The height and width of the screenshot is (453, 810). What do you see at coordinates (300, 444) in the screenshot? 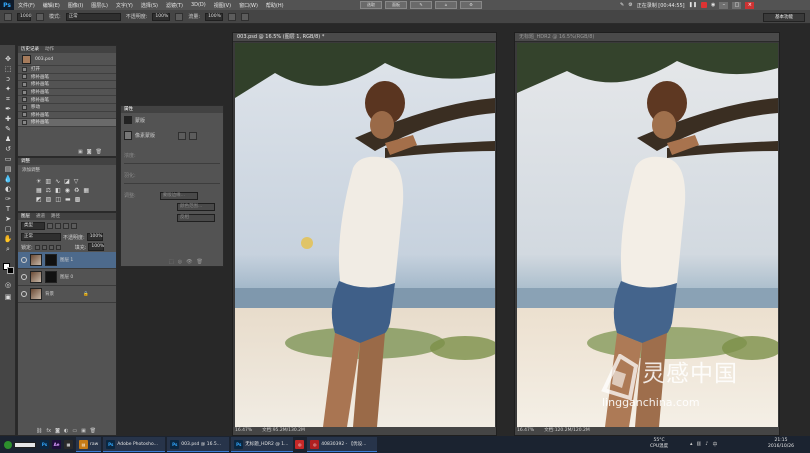
I see `pinned-browser-icon: ◎` at bounding box center [300, 444].